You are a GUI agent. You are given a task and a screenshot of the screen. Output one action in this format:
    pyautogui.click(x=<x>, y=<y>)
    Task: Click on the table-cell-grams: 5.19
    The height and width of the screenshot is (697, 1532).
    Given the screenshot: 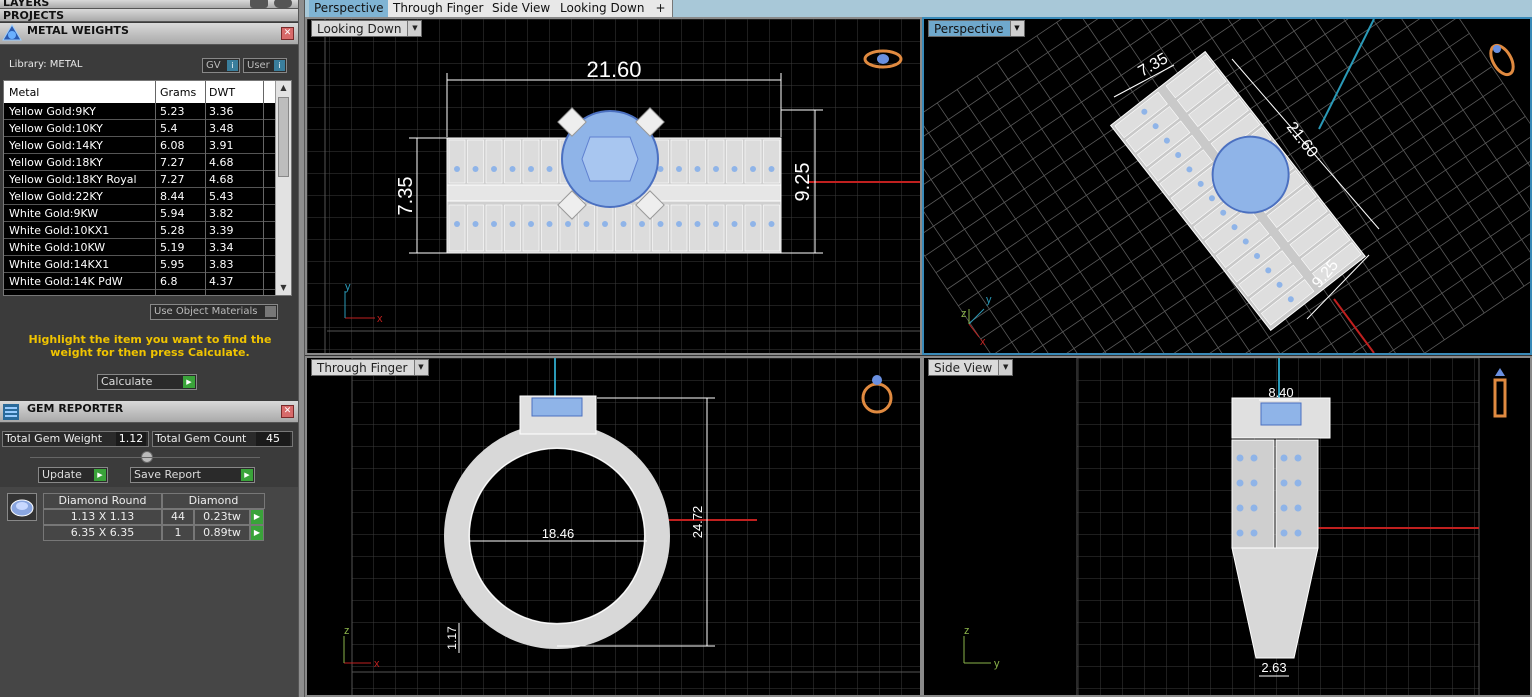 What is the action you would take?
    pyautogui.click(x=172, y=247)
    